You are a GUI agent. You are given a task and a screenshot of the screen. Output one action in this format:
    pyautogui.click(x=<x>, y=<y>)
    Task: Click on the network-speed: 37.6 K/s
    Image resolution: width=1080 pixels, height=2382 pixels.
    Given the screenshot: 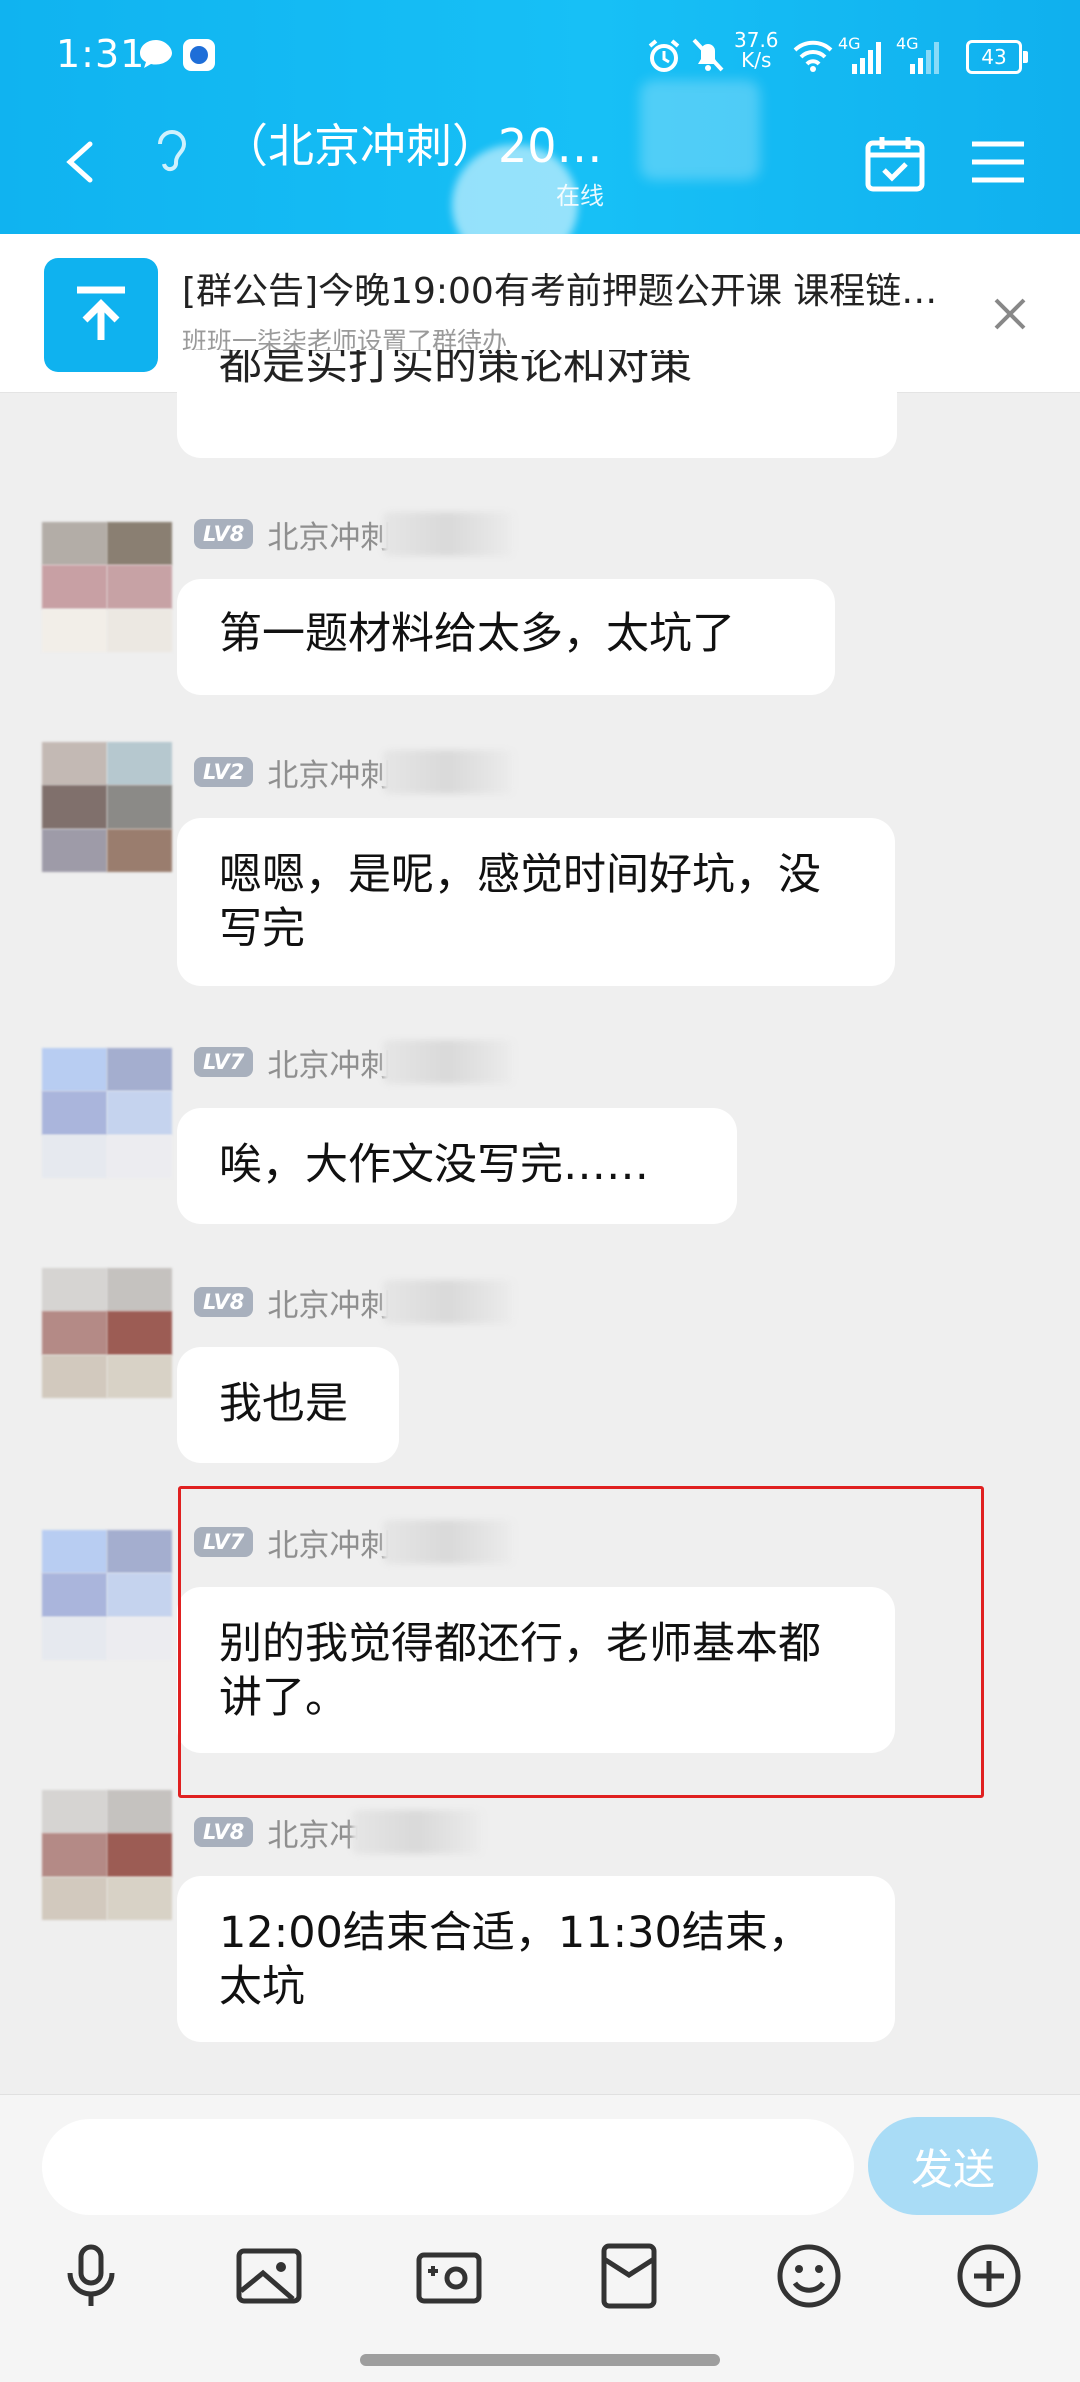 What is the action you would take?
    pyautogui.click(x=756, y=50)
    